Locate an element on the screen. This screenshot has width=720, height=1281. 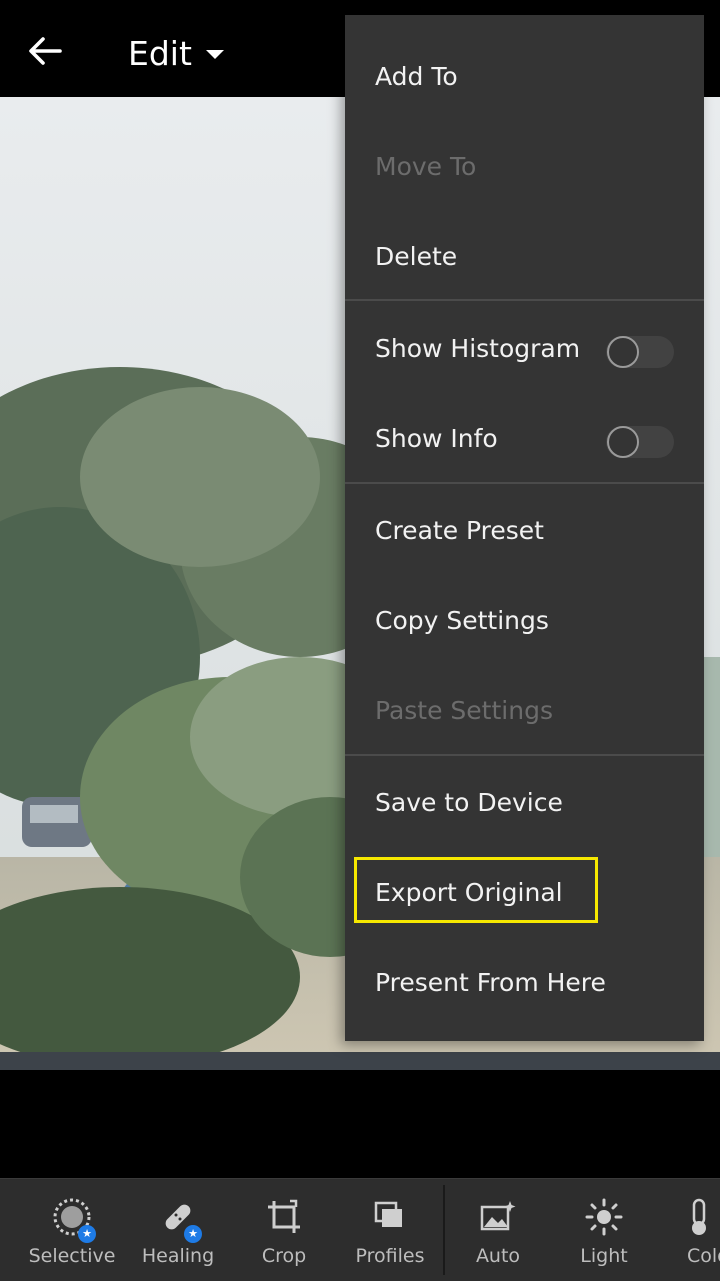
menu-item-create-preset: Create Preset is located at coordinates (524, 530).